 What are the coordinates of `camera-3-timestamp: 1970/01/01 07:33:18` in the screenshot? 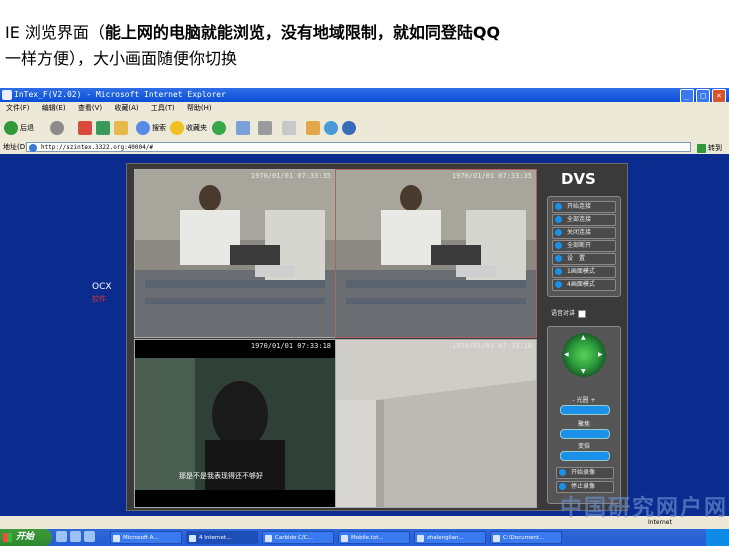 It's located at (290, 346).